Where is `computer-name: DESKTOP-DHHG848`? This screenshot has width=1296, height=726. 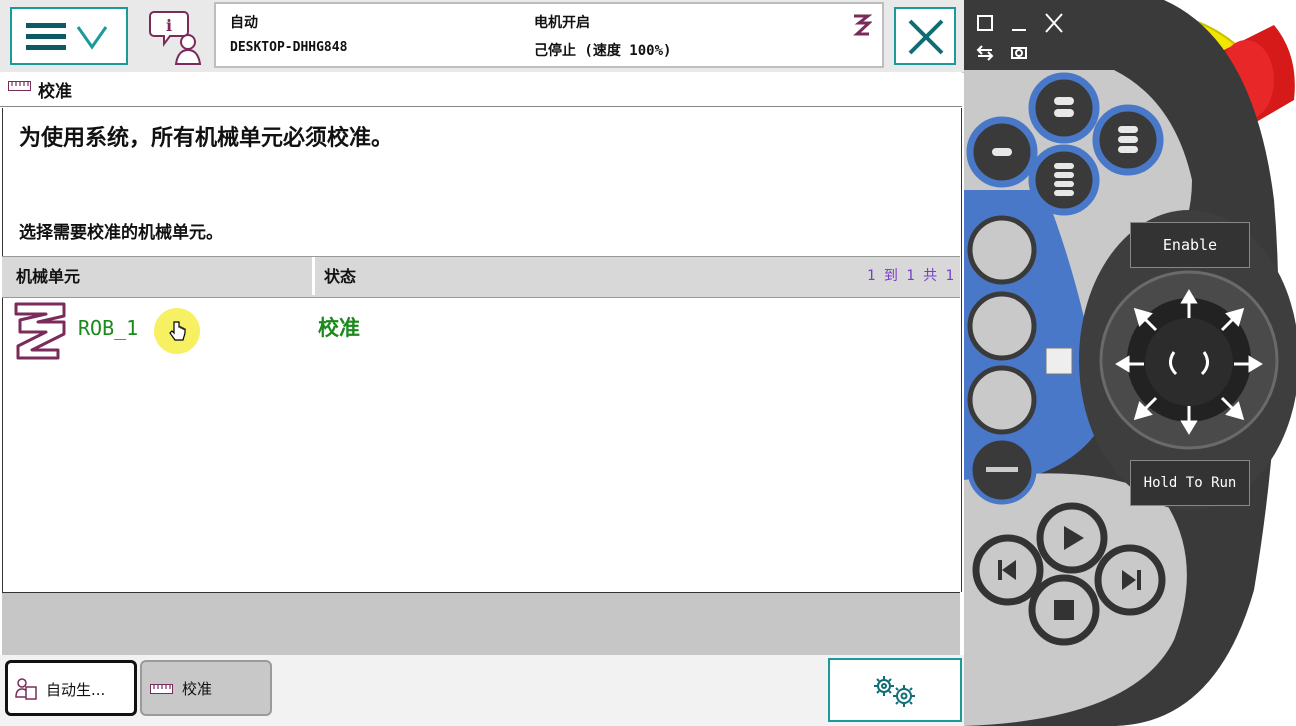 computer-name: DESKTOP-DHHG848 is located at coordinates (289, 47).